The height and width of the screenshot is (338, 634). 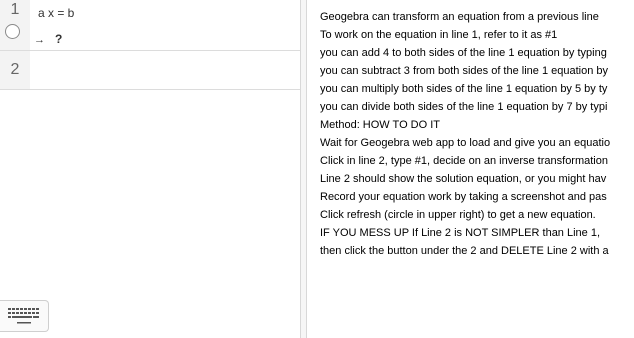 What do you see at coordinates (380, 125) in the screenshot?
I see `instruction-line: Method: HOW TO DO IT` at bounding box center [380, 125].